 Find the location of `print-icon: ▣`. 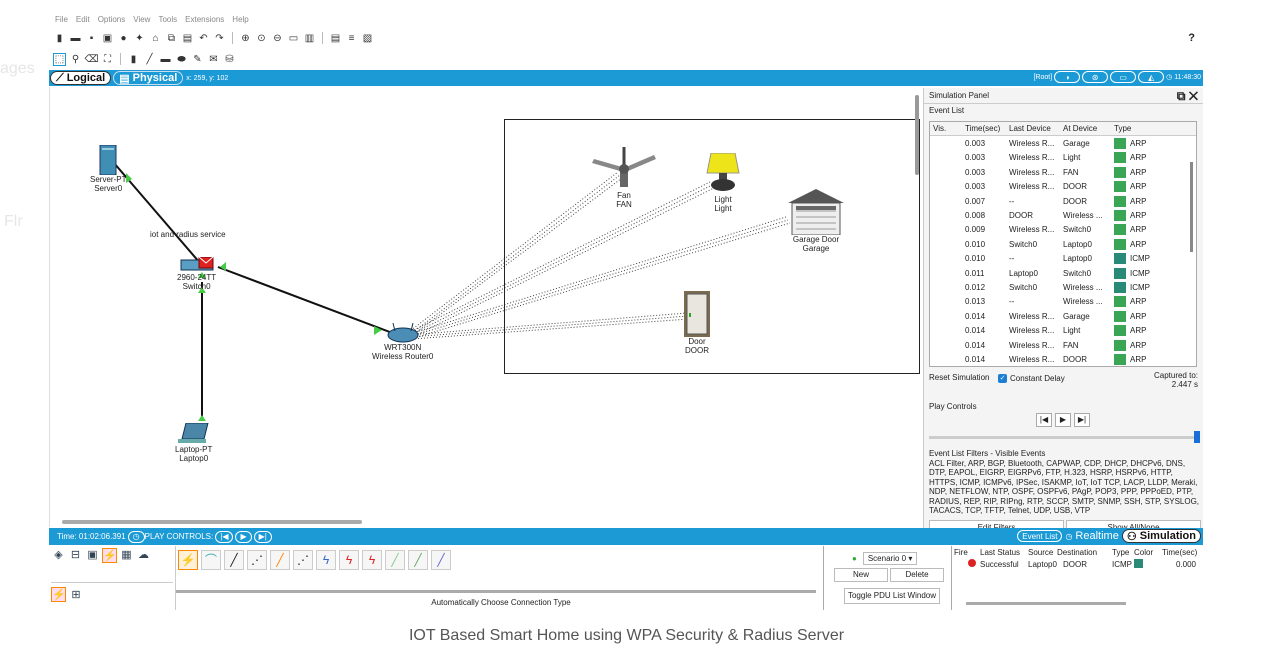

print-icon: ▣ is located at coordinates (107, 38).